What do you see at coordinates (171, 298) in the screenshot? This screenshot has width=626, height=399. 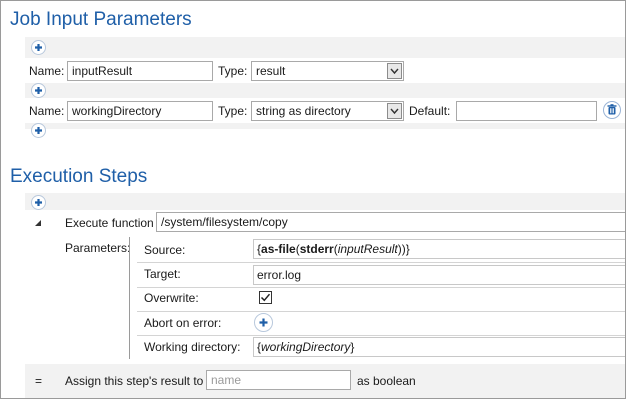 I see `overwrite-label: Overwrite:` at bounding box center [171, 298].